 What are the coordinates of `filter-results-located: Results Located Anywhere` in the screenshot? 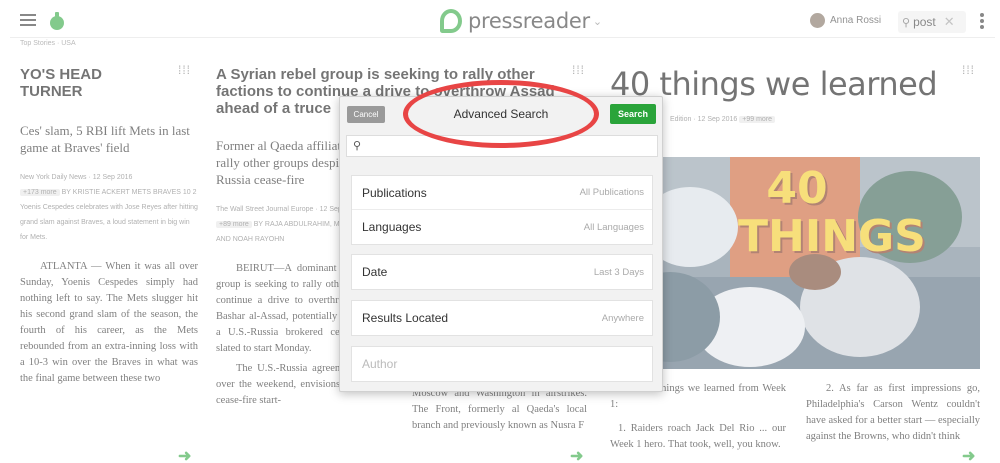 It's located at (502, 318).